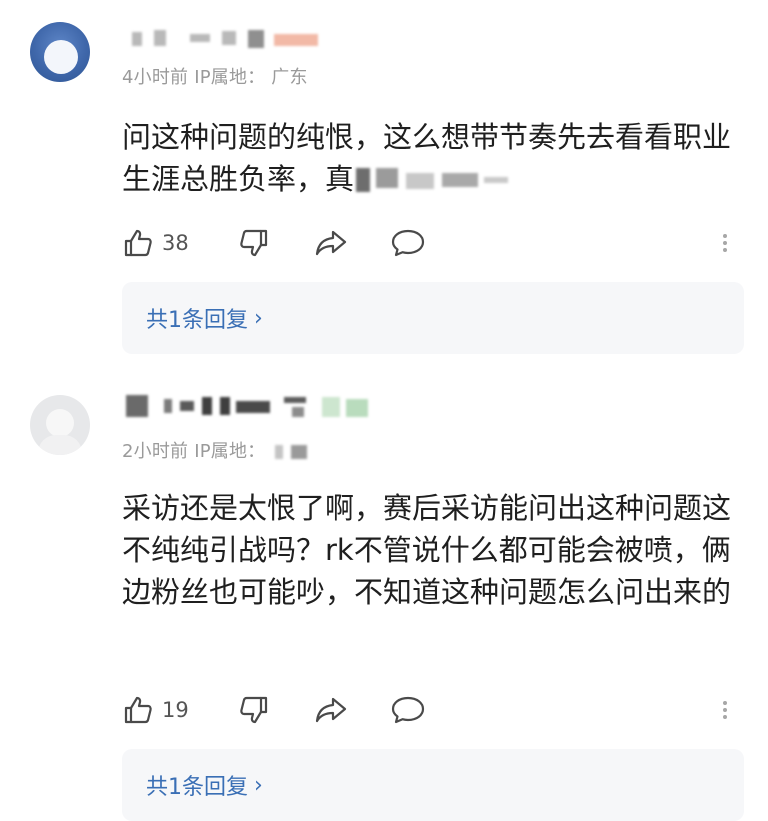 Image resolution: width=768 pixels, height=821 pixels. I want to click on comment-time: 2小时前, so click(155, 451).